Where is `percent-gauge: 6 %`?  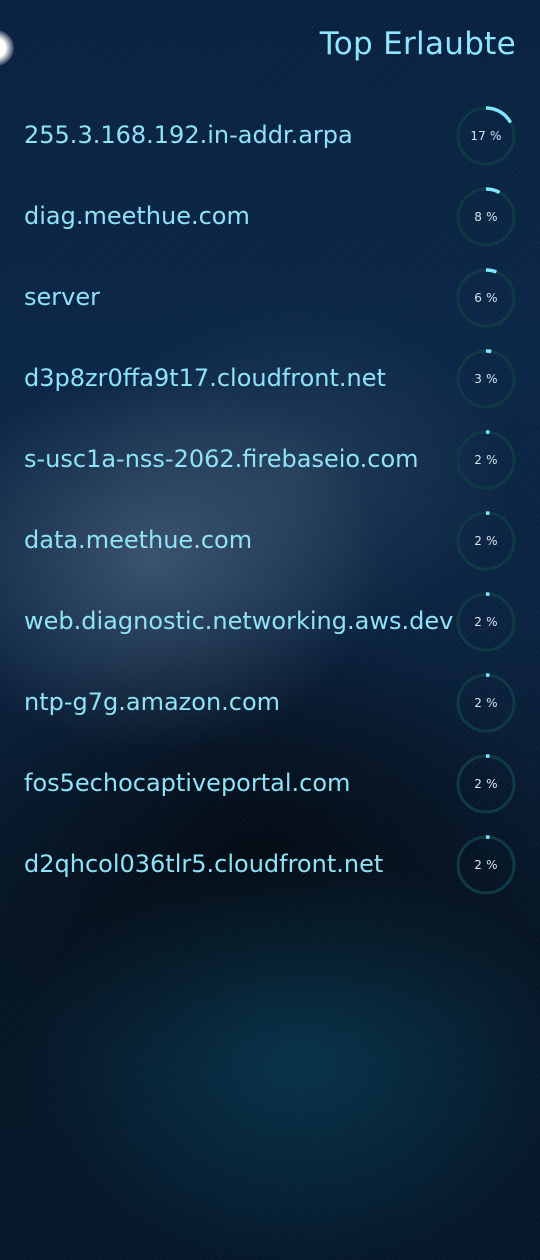 percent-gauge: 6 % is located at coordinates (486, 298).